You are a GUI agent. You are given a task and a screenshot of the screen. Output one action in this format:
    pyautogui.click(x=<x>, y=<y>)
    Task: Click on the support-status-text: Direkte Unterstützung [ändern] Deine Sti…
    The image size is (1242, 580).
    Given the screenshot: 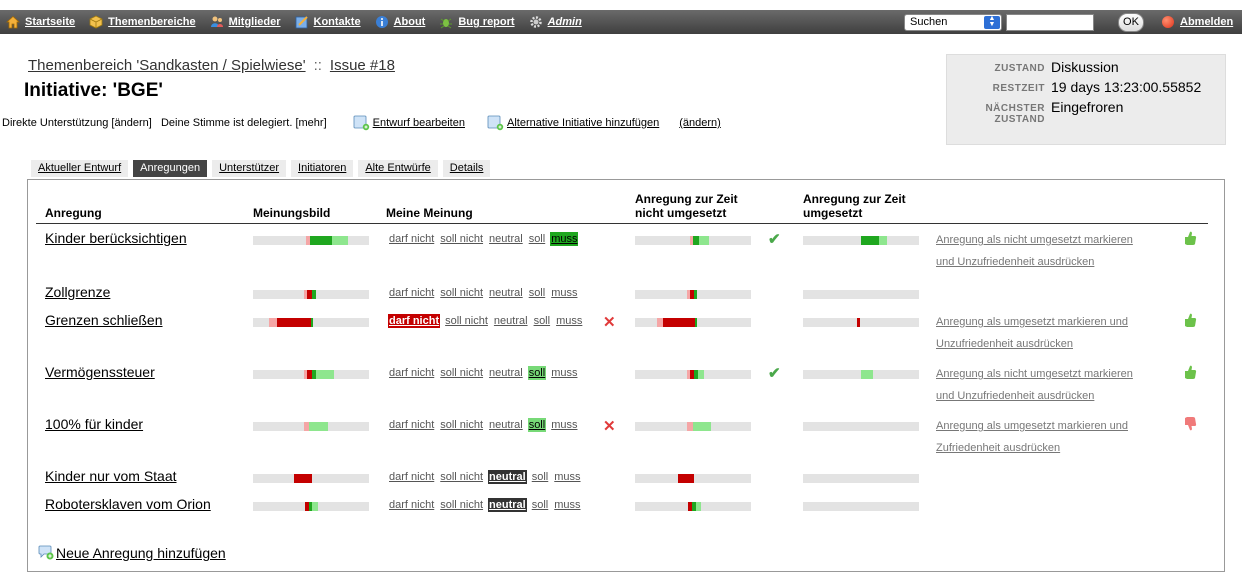 What is the action you would take?
    pyautogui.click(x=164, y=123)
    